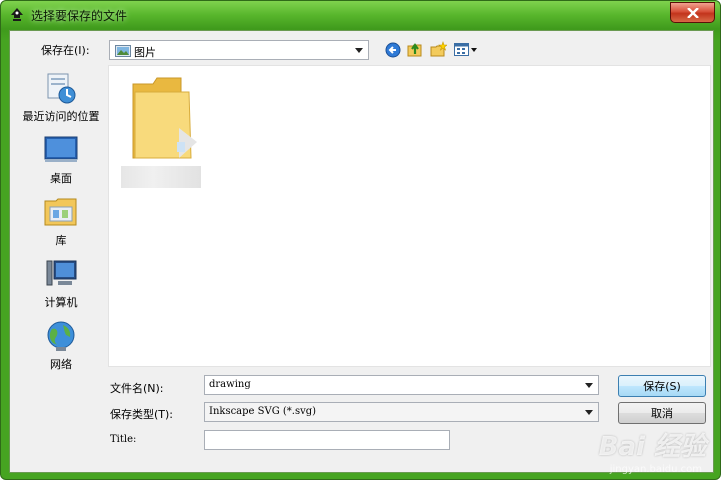 The width and height of the screenshot is (721, 480). What do you see at coordinates (17, 14) in the screenshot?
I see `inkscape-icon` at bounding box center [17, 14].